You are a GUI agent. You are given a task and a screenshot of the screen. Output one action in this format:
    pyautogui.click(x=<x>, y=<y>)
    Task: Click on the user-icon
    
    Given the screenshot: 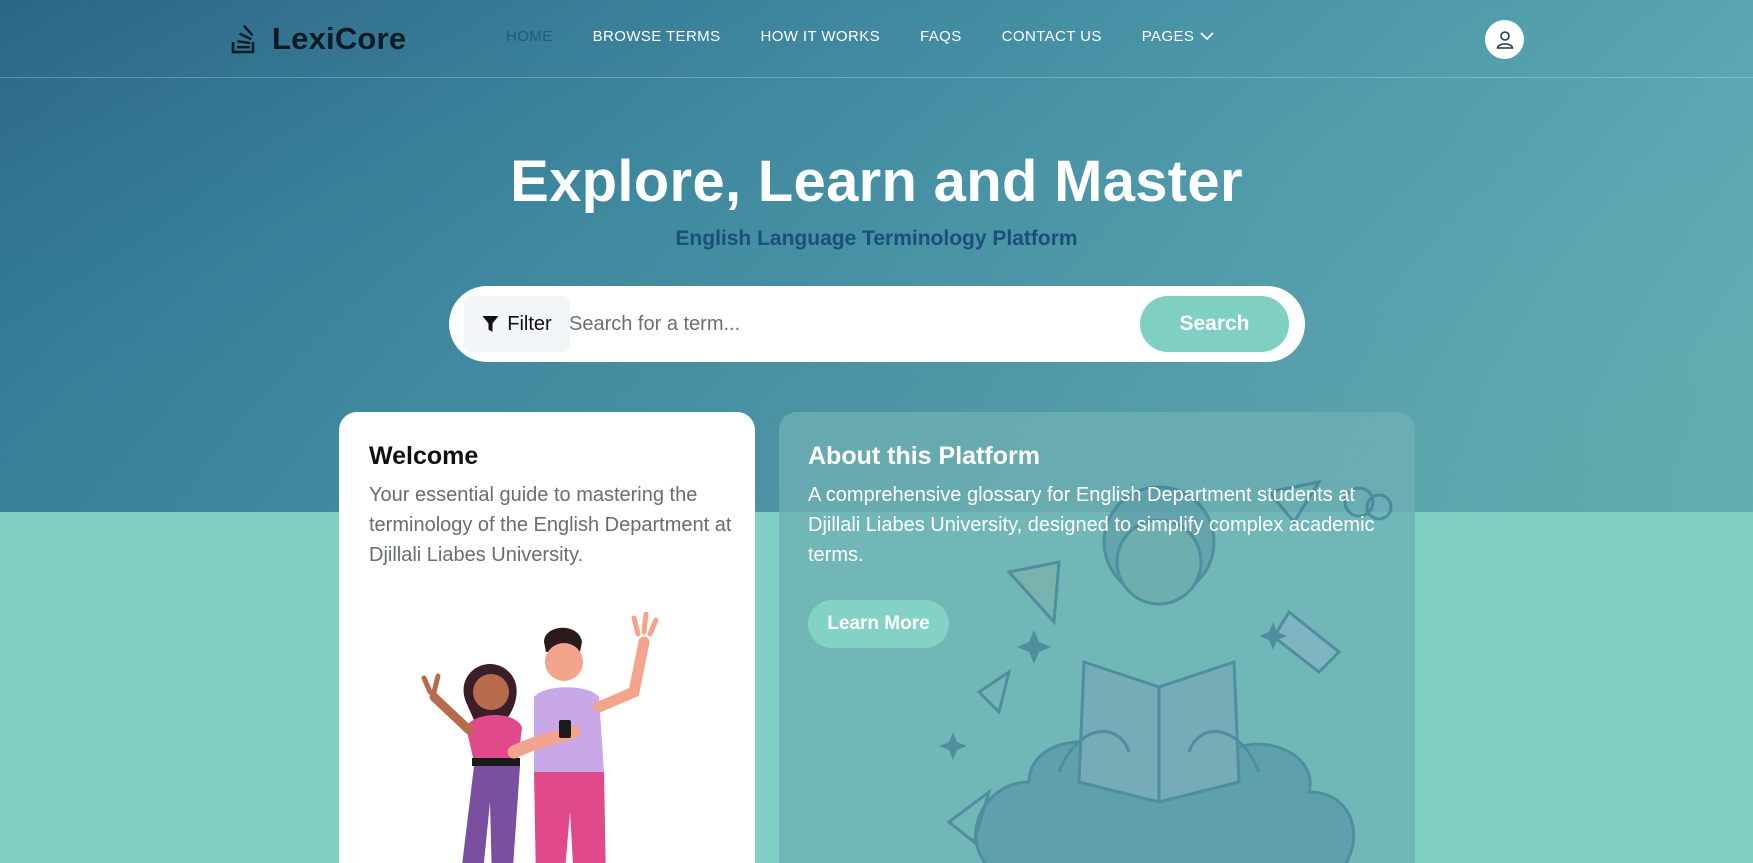 What is the action you would take?
    pyautogui.click(x=1504, y=39)
    